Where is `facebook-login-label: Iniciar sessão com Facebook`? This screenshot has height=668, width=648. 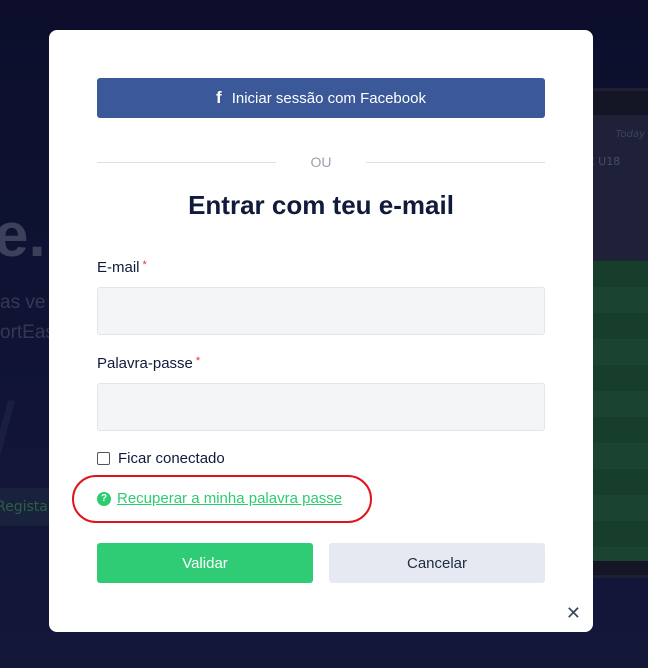
facebook-login-label: Iniciar sessão com Facebook is located at coordinates (328, 98).